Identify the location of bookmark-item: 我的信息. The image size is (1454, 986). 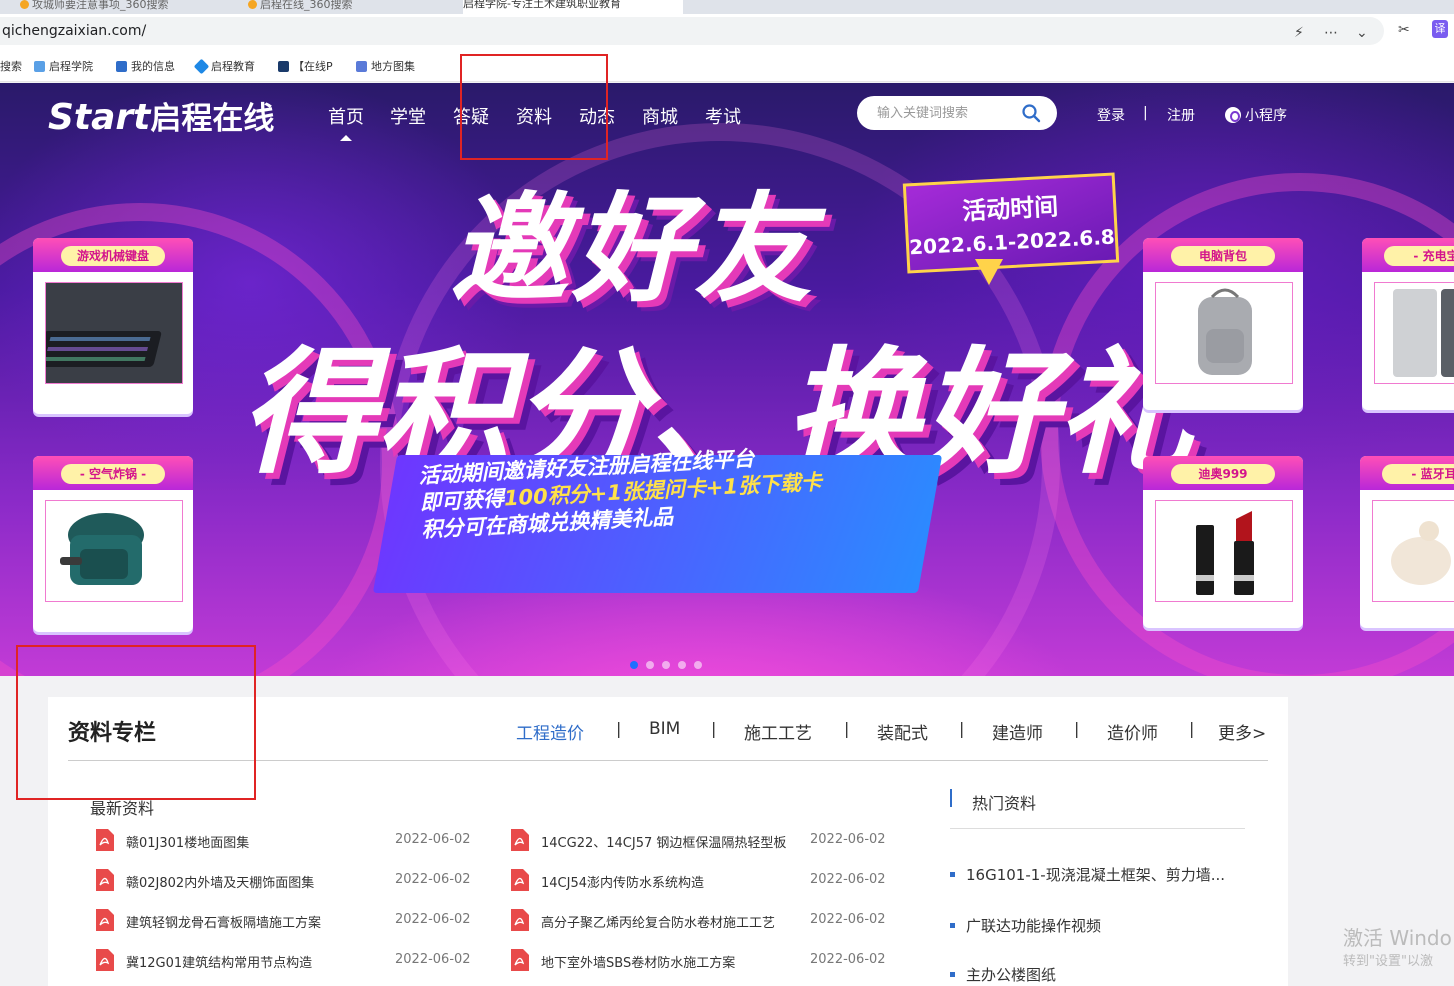
(145, 66).